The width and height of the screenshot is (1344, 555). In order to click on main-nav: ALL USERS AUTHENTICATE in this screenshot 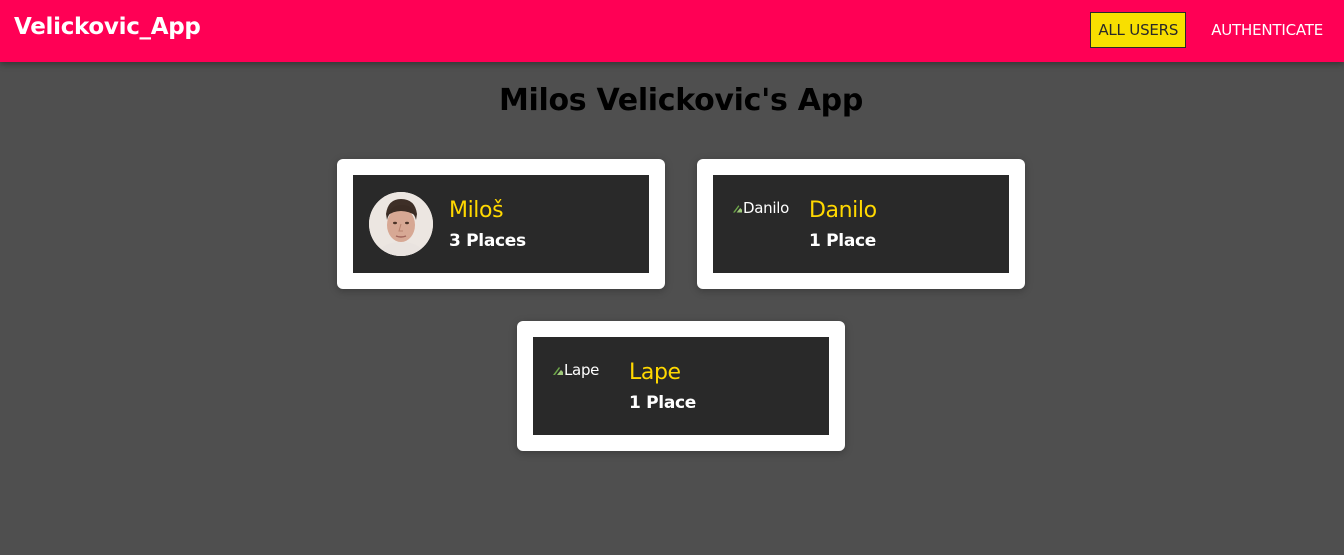, I will do `click(1201, 30)`.